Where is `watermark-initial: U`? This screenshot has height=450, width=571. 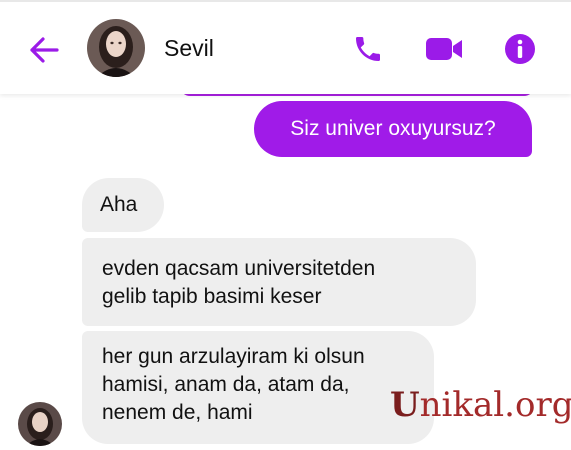
watermark-initial: U is located at coordinates (405, 405).